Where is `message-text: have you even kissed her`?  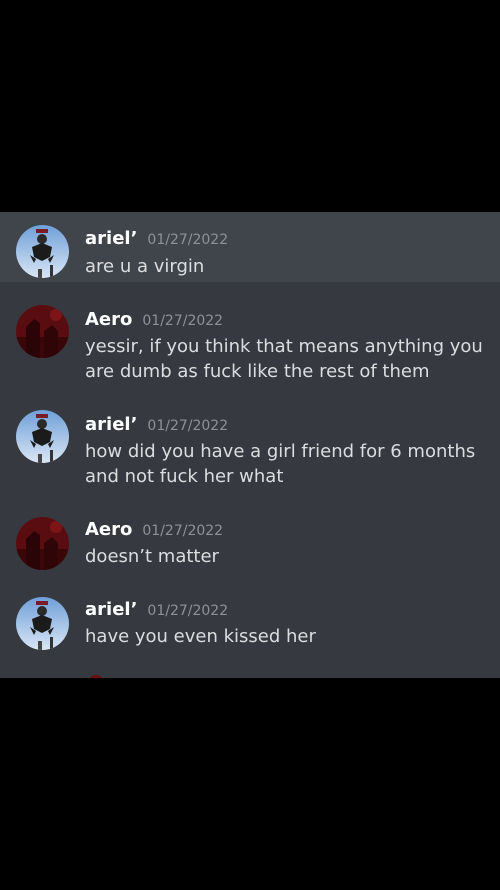 message-text: have you even kissed her is located at coordinates (200, 636).